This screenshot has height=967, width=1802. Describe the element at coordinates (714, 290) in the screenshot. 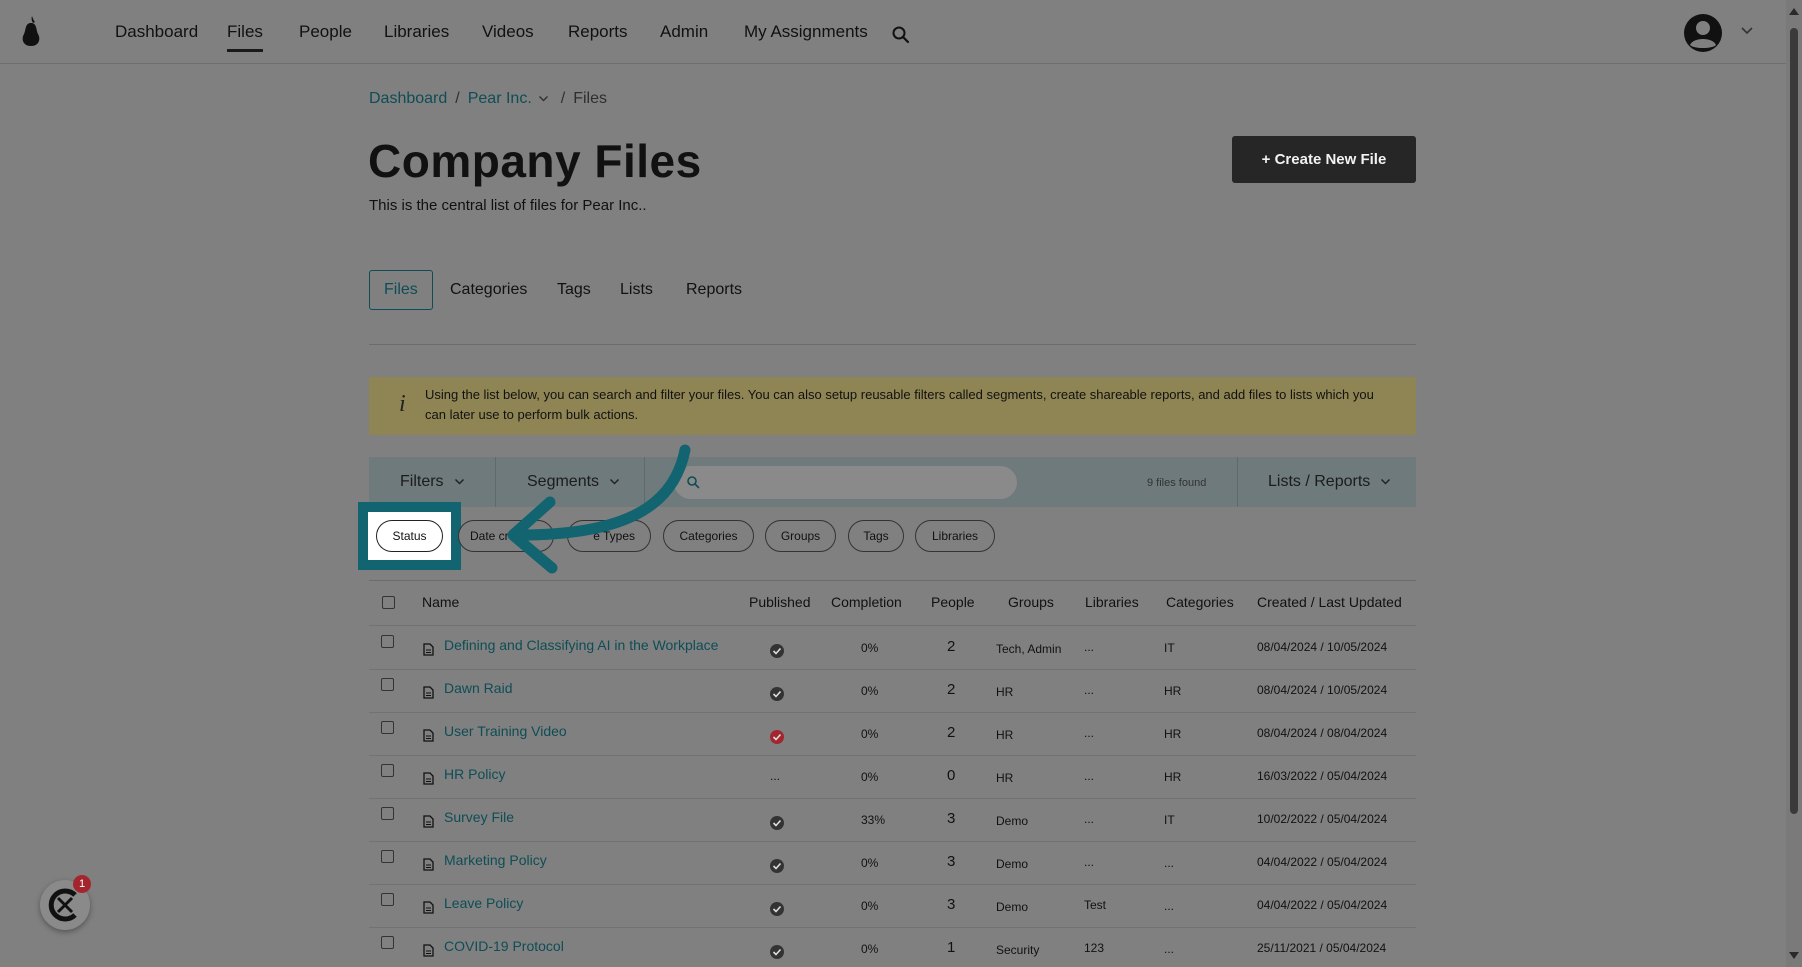

I see `tab-reports: Reports` at that location.